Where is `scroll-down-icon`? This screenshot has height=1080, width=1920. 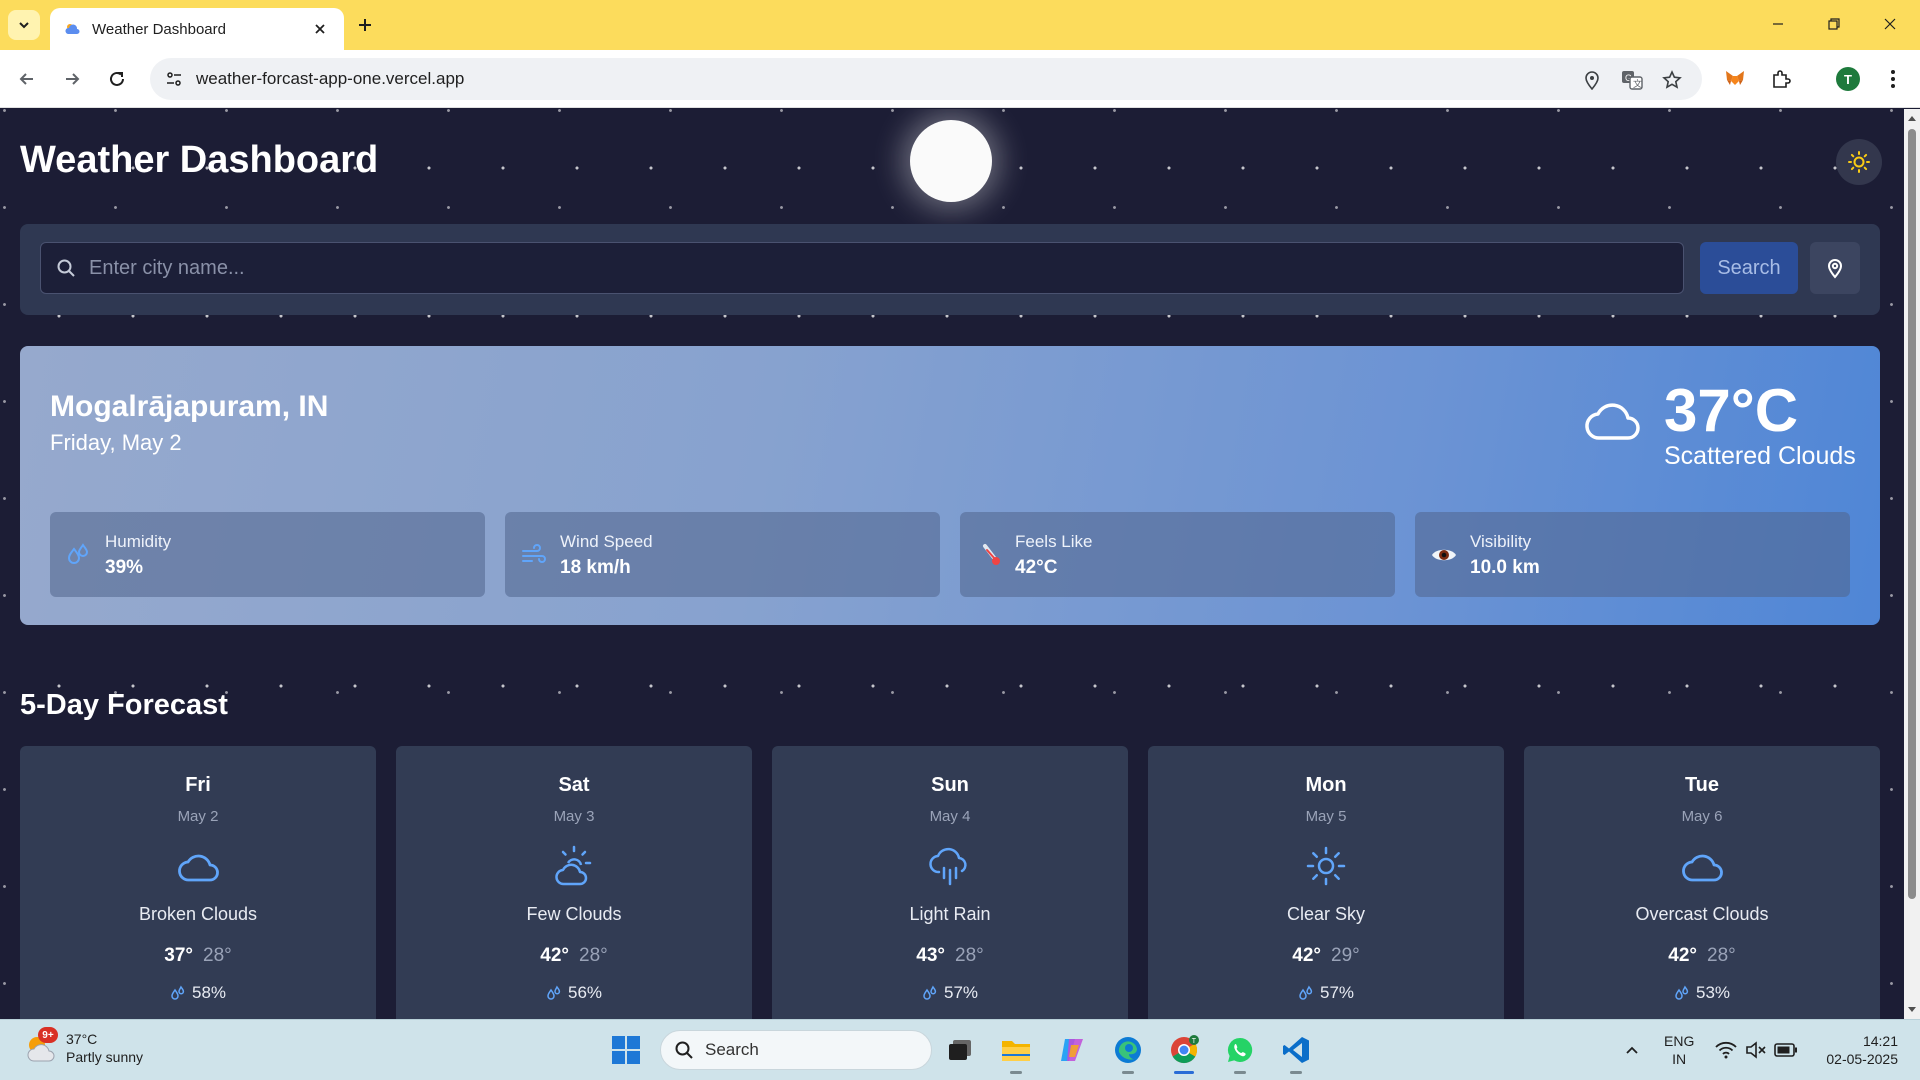 scroll-down-icon is located at coordinates (1912, 1010).